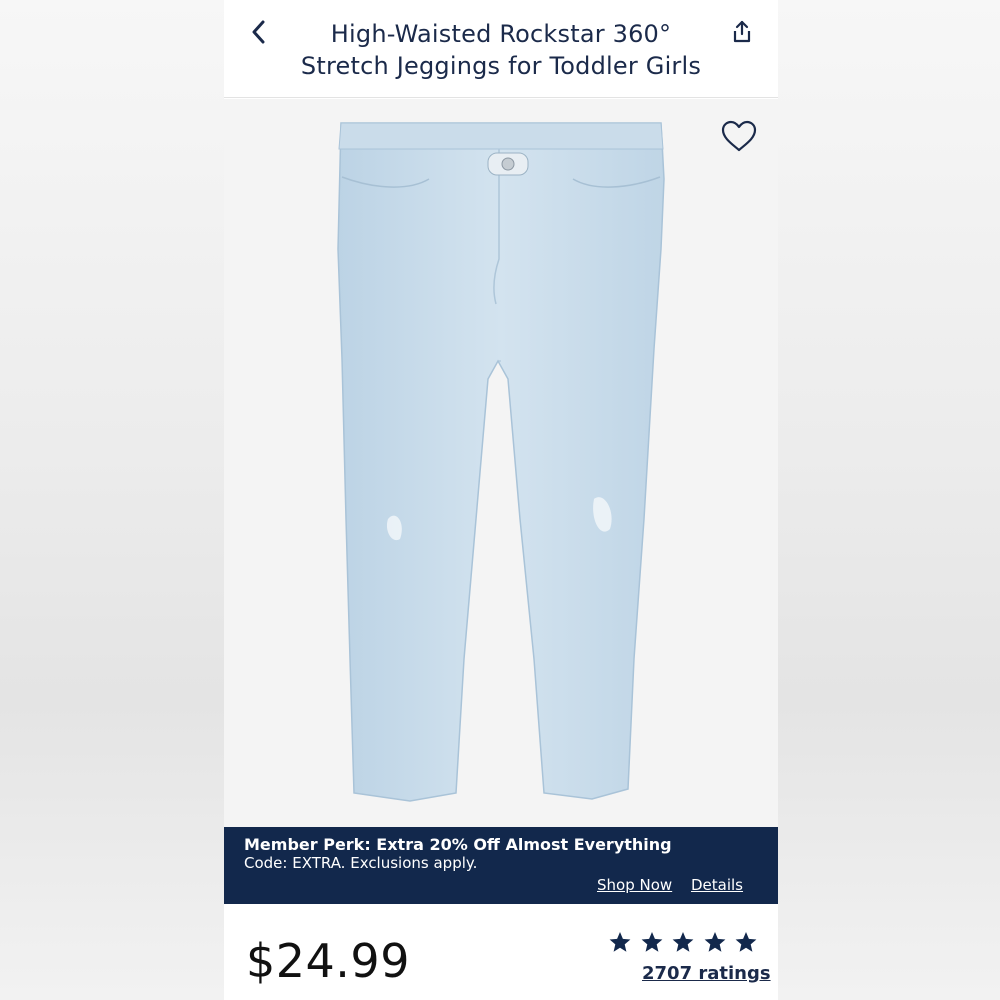  I want to click on promo-subtitle: Code: EXTRA. Exclusions apply., so click(361, 863).